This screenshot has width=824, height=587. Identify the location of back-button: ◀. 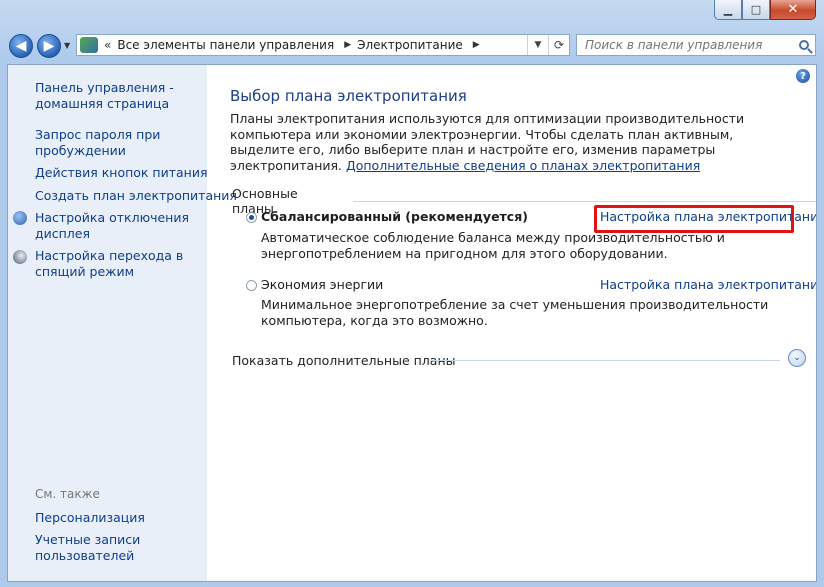
(21, 46).